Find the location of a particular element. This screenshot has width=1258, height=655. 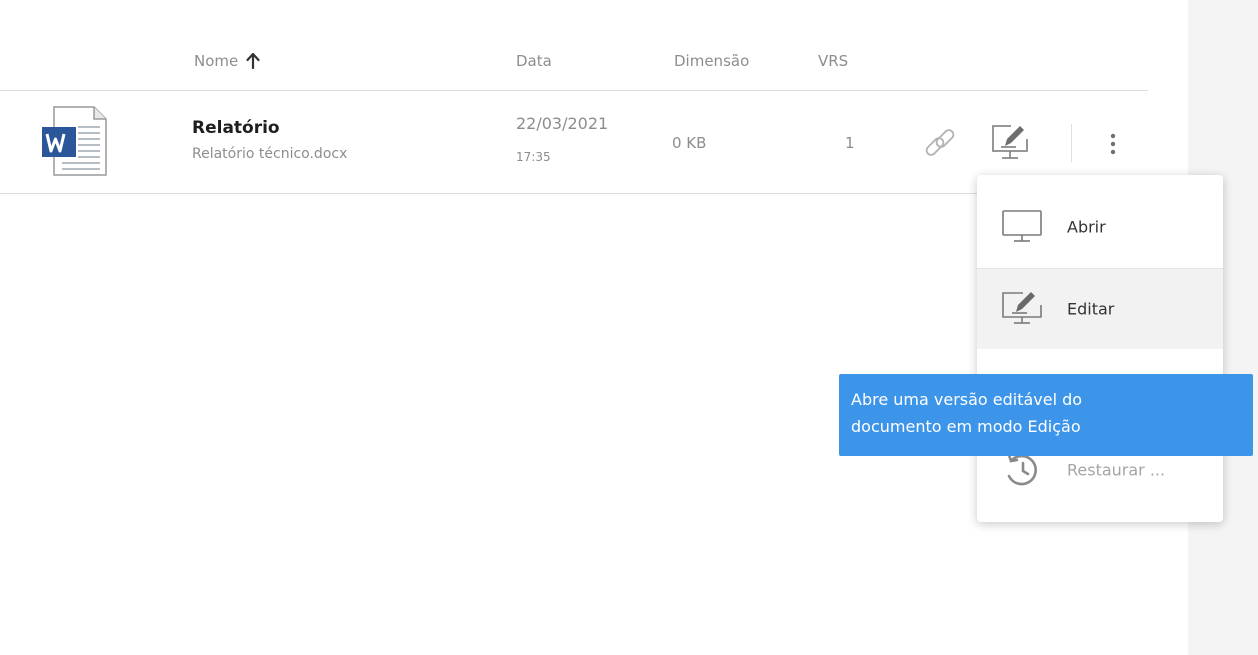

file-time: 17:35 is located at coordinates (533, 157).